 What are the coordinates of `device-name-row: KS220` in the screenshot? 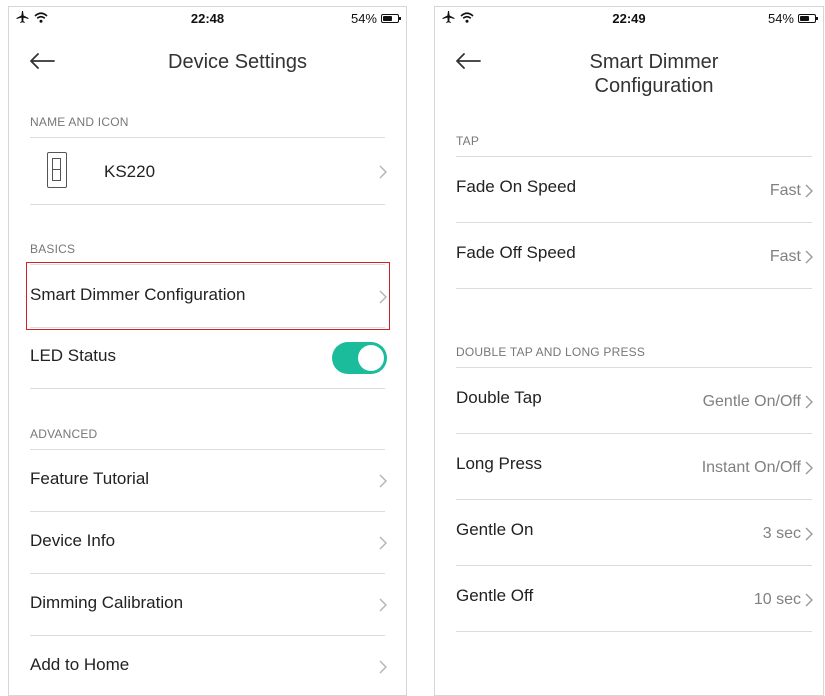 It's located at (208, 171).